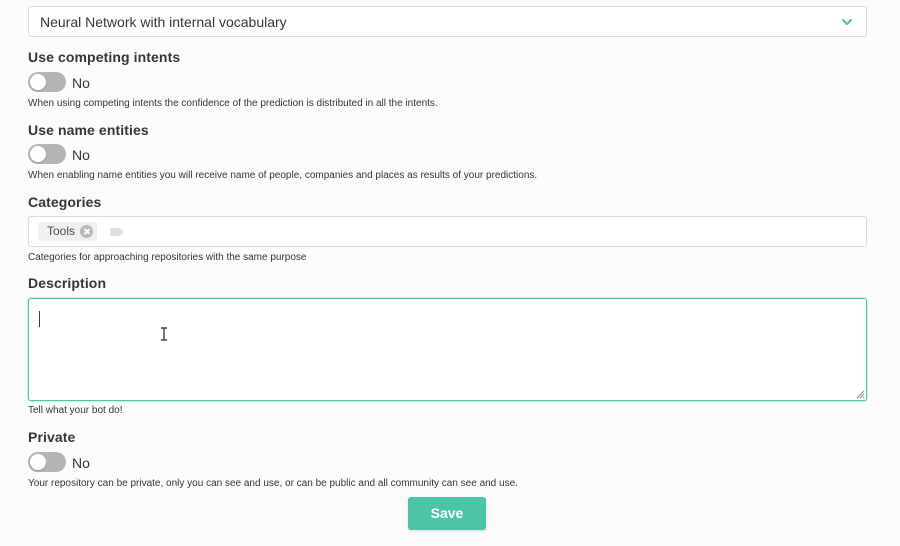 The width and height of the screenshot is (900, 546). What do you see at coordinates (47, 154) in the screenshot?
I see `name-entities-toggle` at bounding box center [47, 154].